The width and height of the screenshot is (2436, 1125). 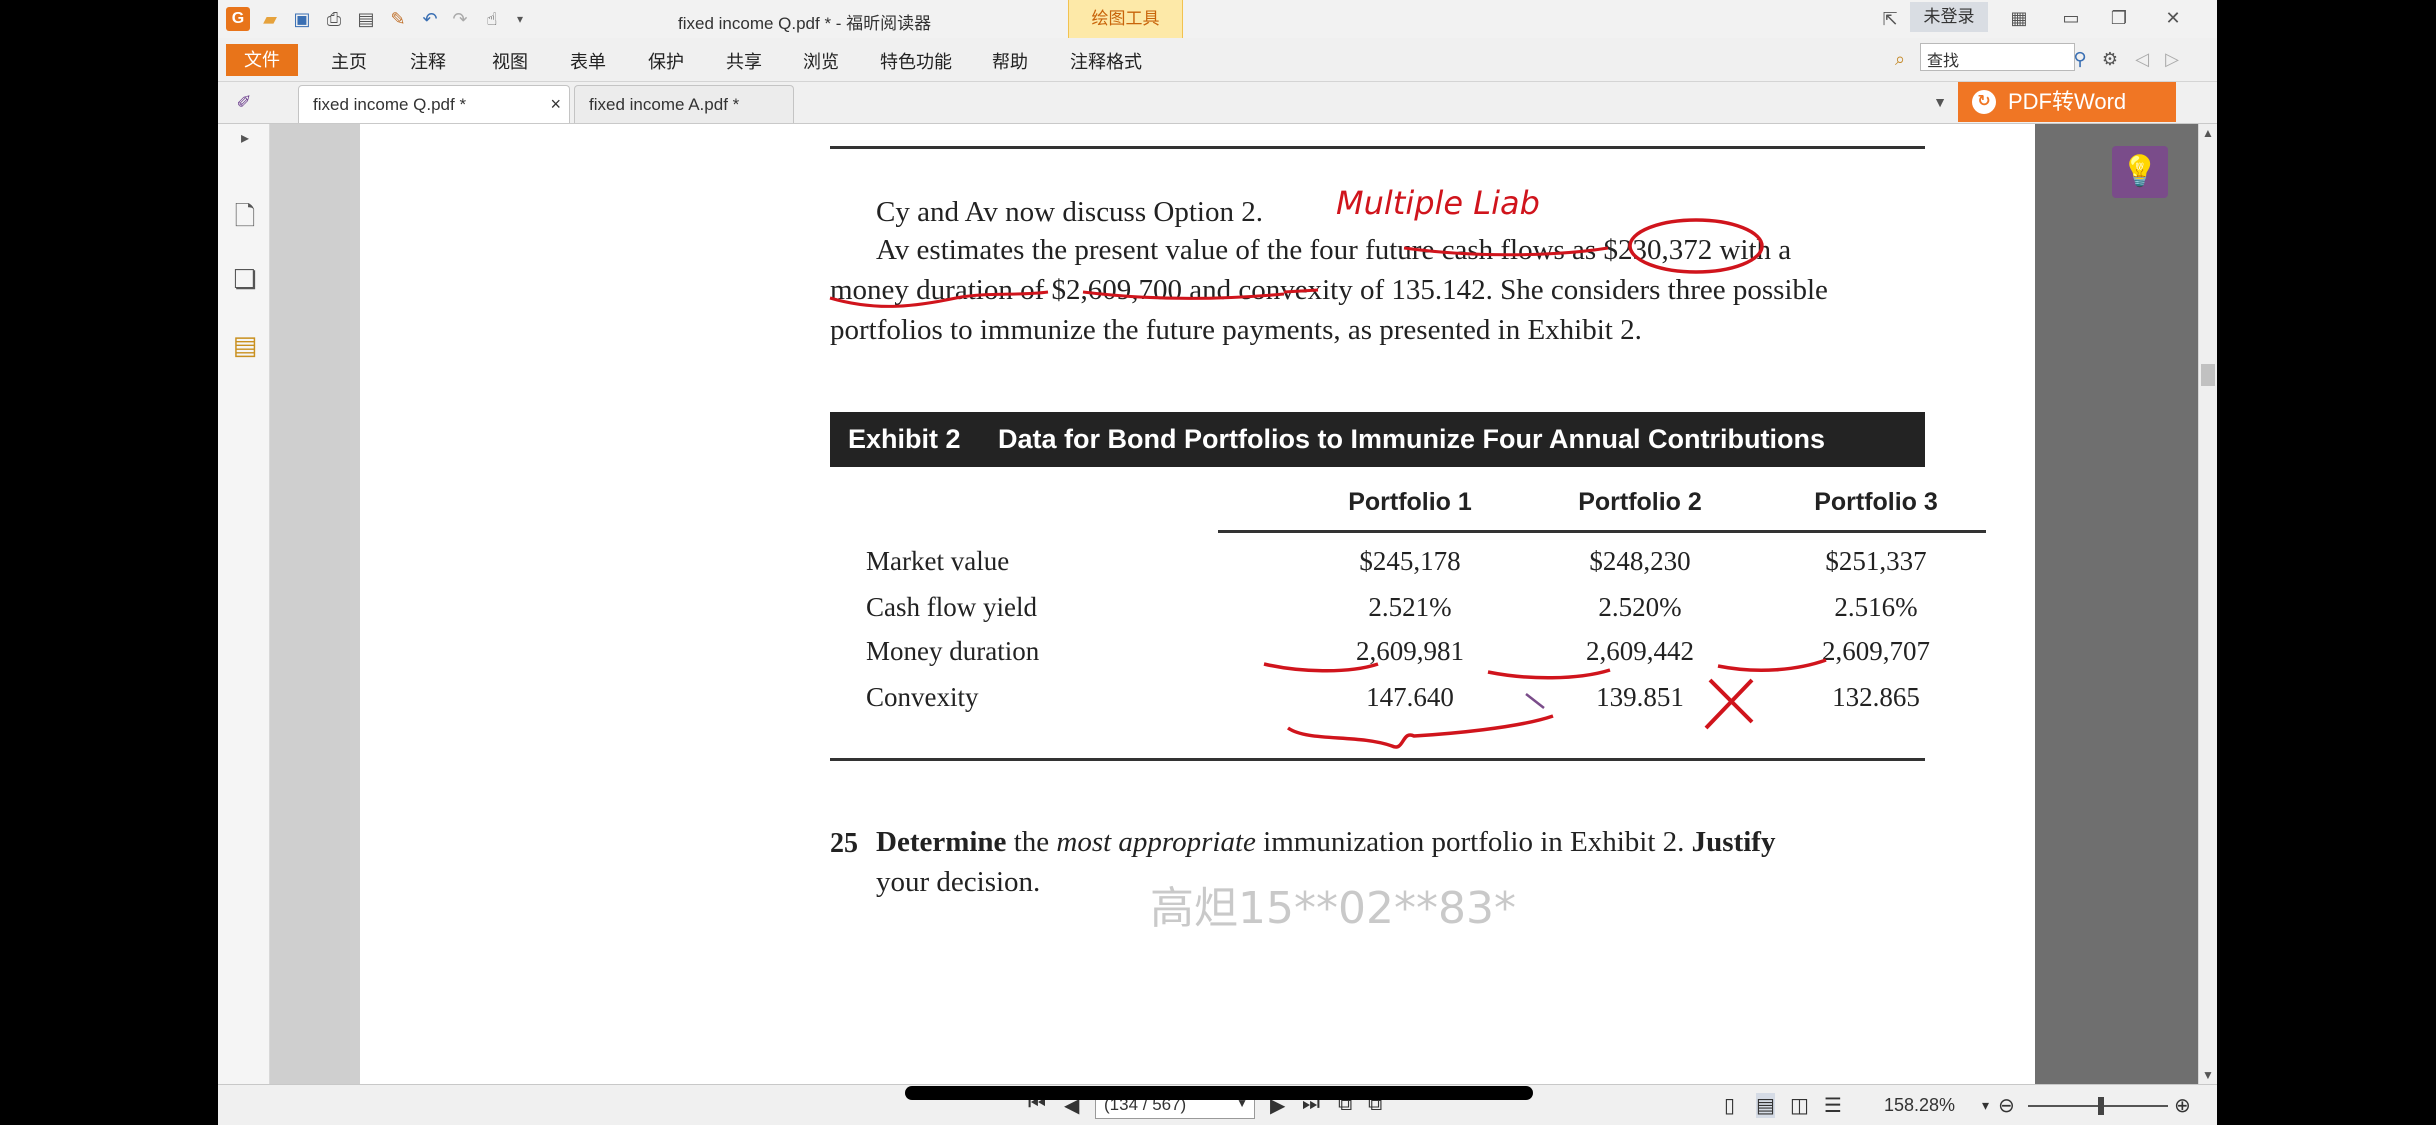 I want to click on comments-icon: ▤, so click(x=245, y=346).